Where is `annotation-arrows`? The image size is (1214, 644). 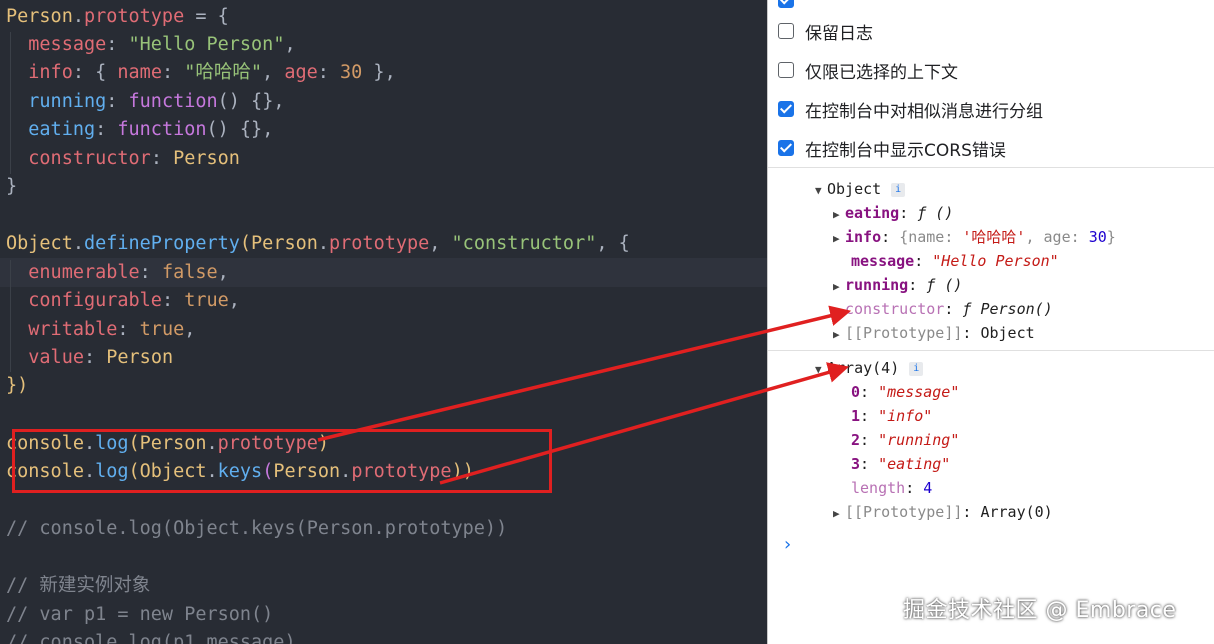
annotation-arrows is located at coordinates (584, 395).